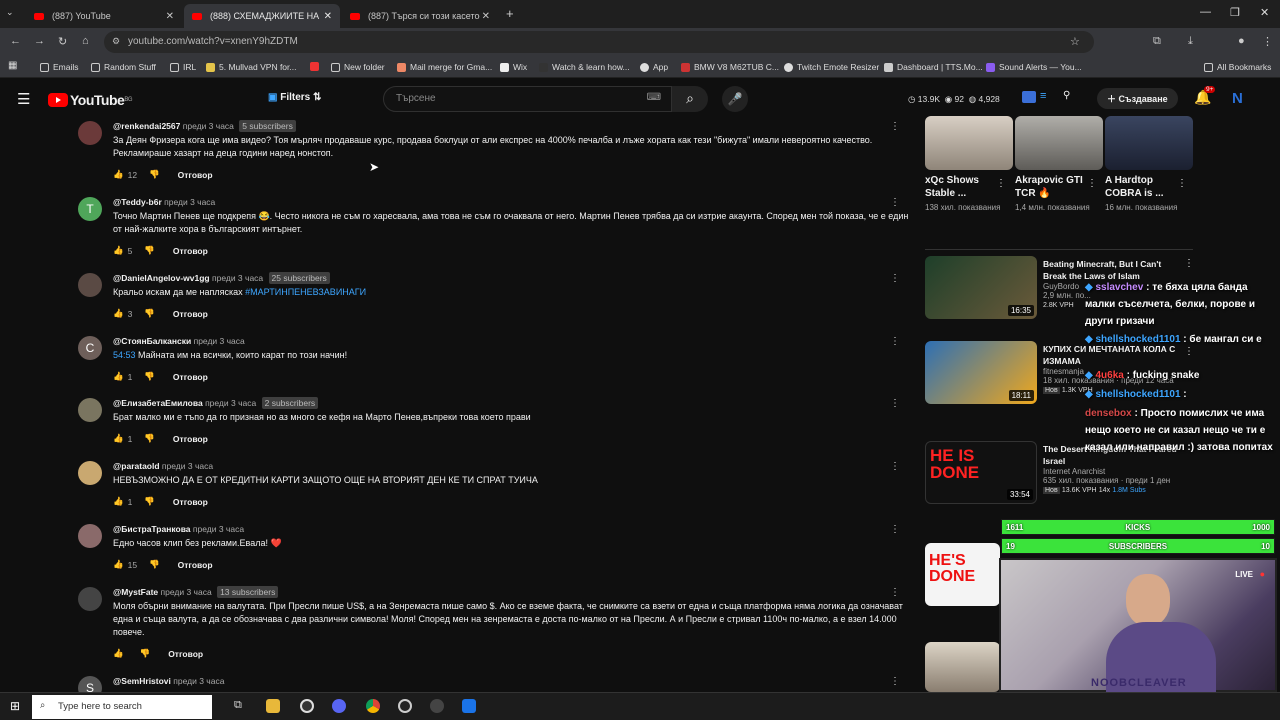 This screenshot has width=1280, height=720. What do you see at coordinates (1237, 98) in the screenshot?
I see `avatar: N` at bounding box center [1237, 98].